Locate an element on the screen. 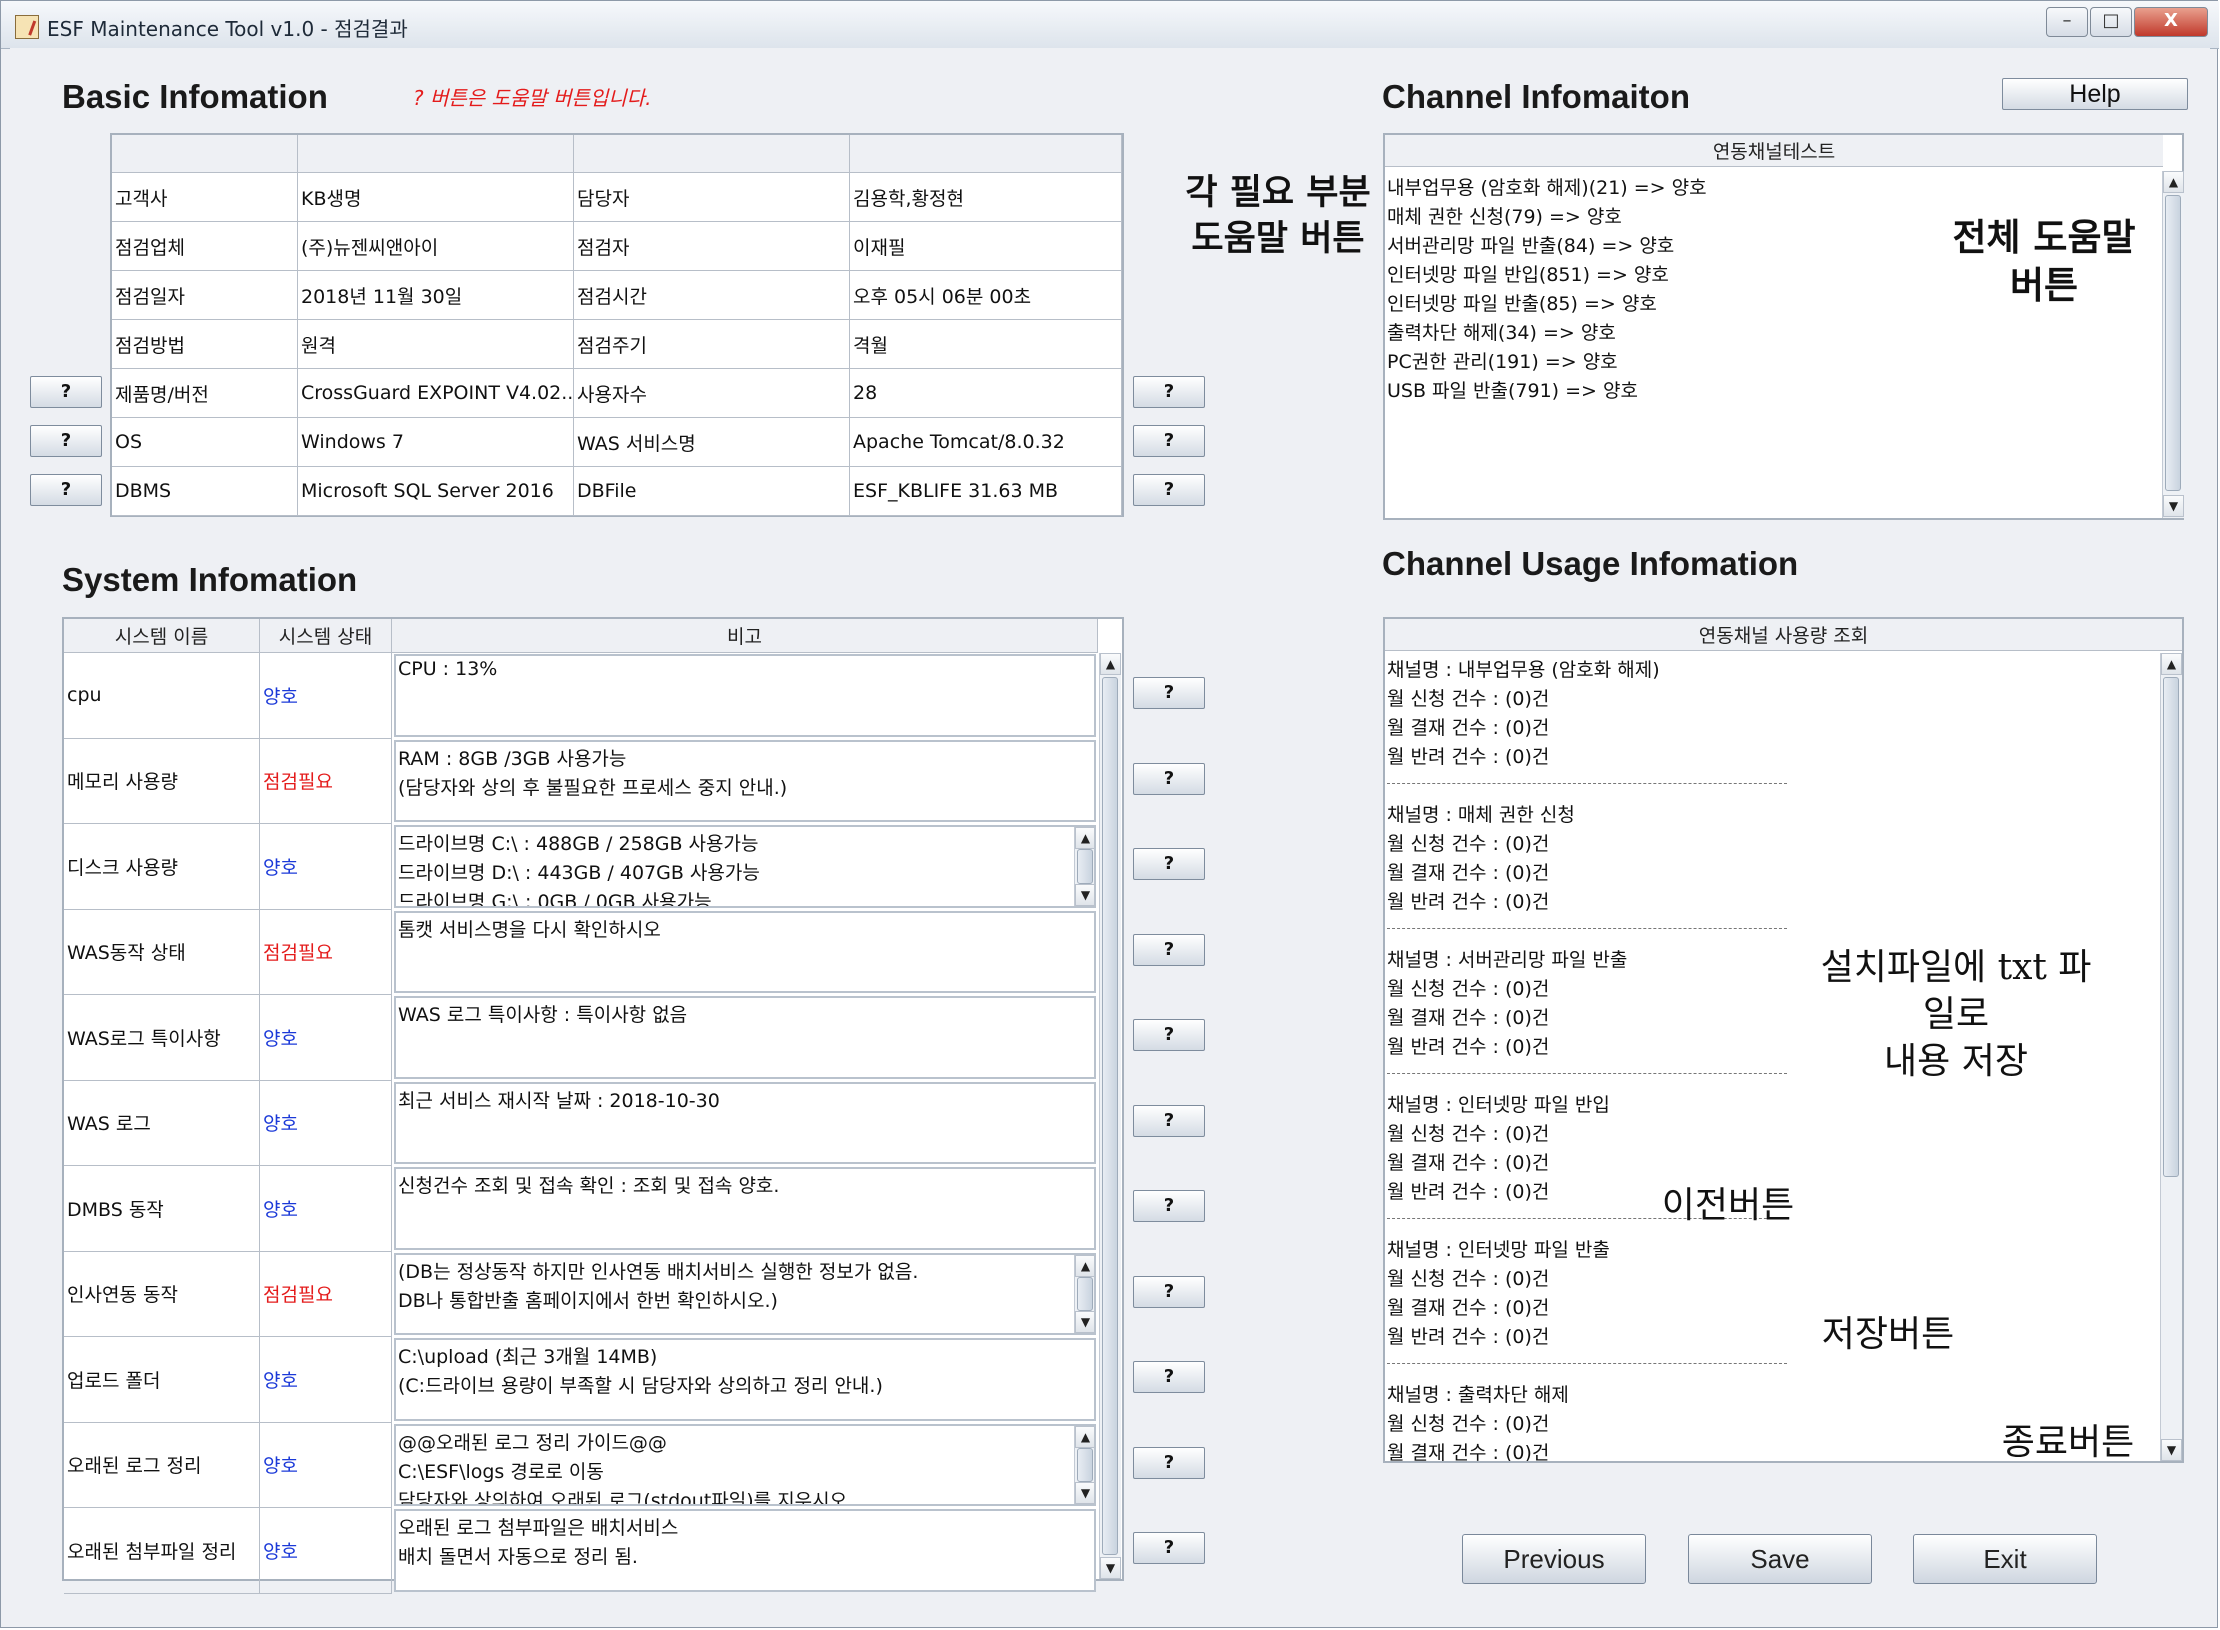 This screenshot has height=1630, width=2220. save-button: Save is located at coordinates (1780, 1559).